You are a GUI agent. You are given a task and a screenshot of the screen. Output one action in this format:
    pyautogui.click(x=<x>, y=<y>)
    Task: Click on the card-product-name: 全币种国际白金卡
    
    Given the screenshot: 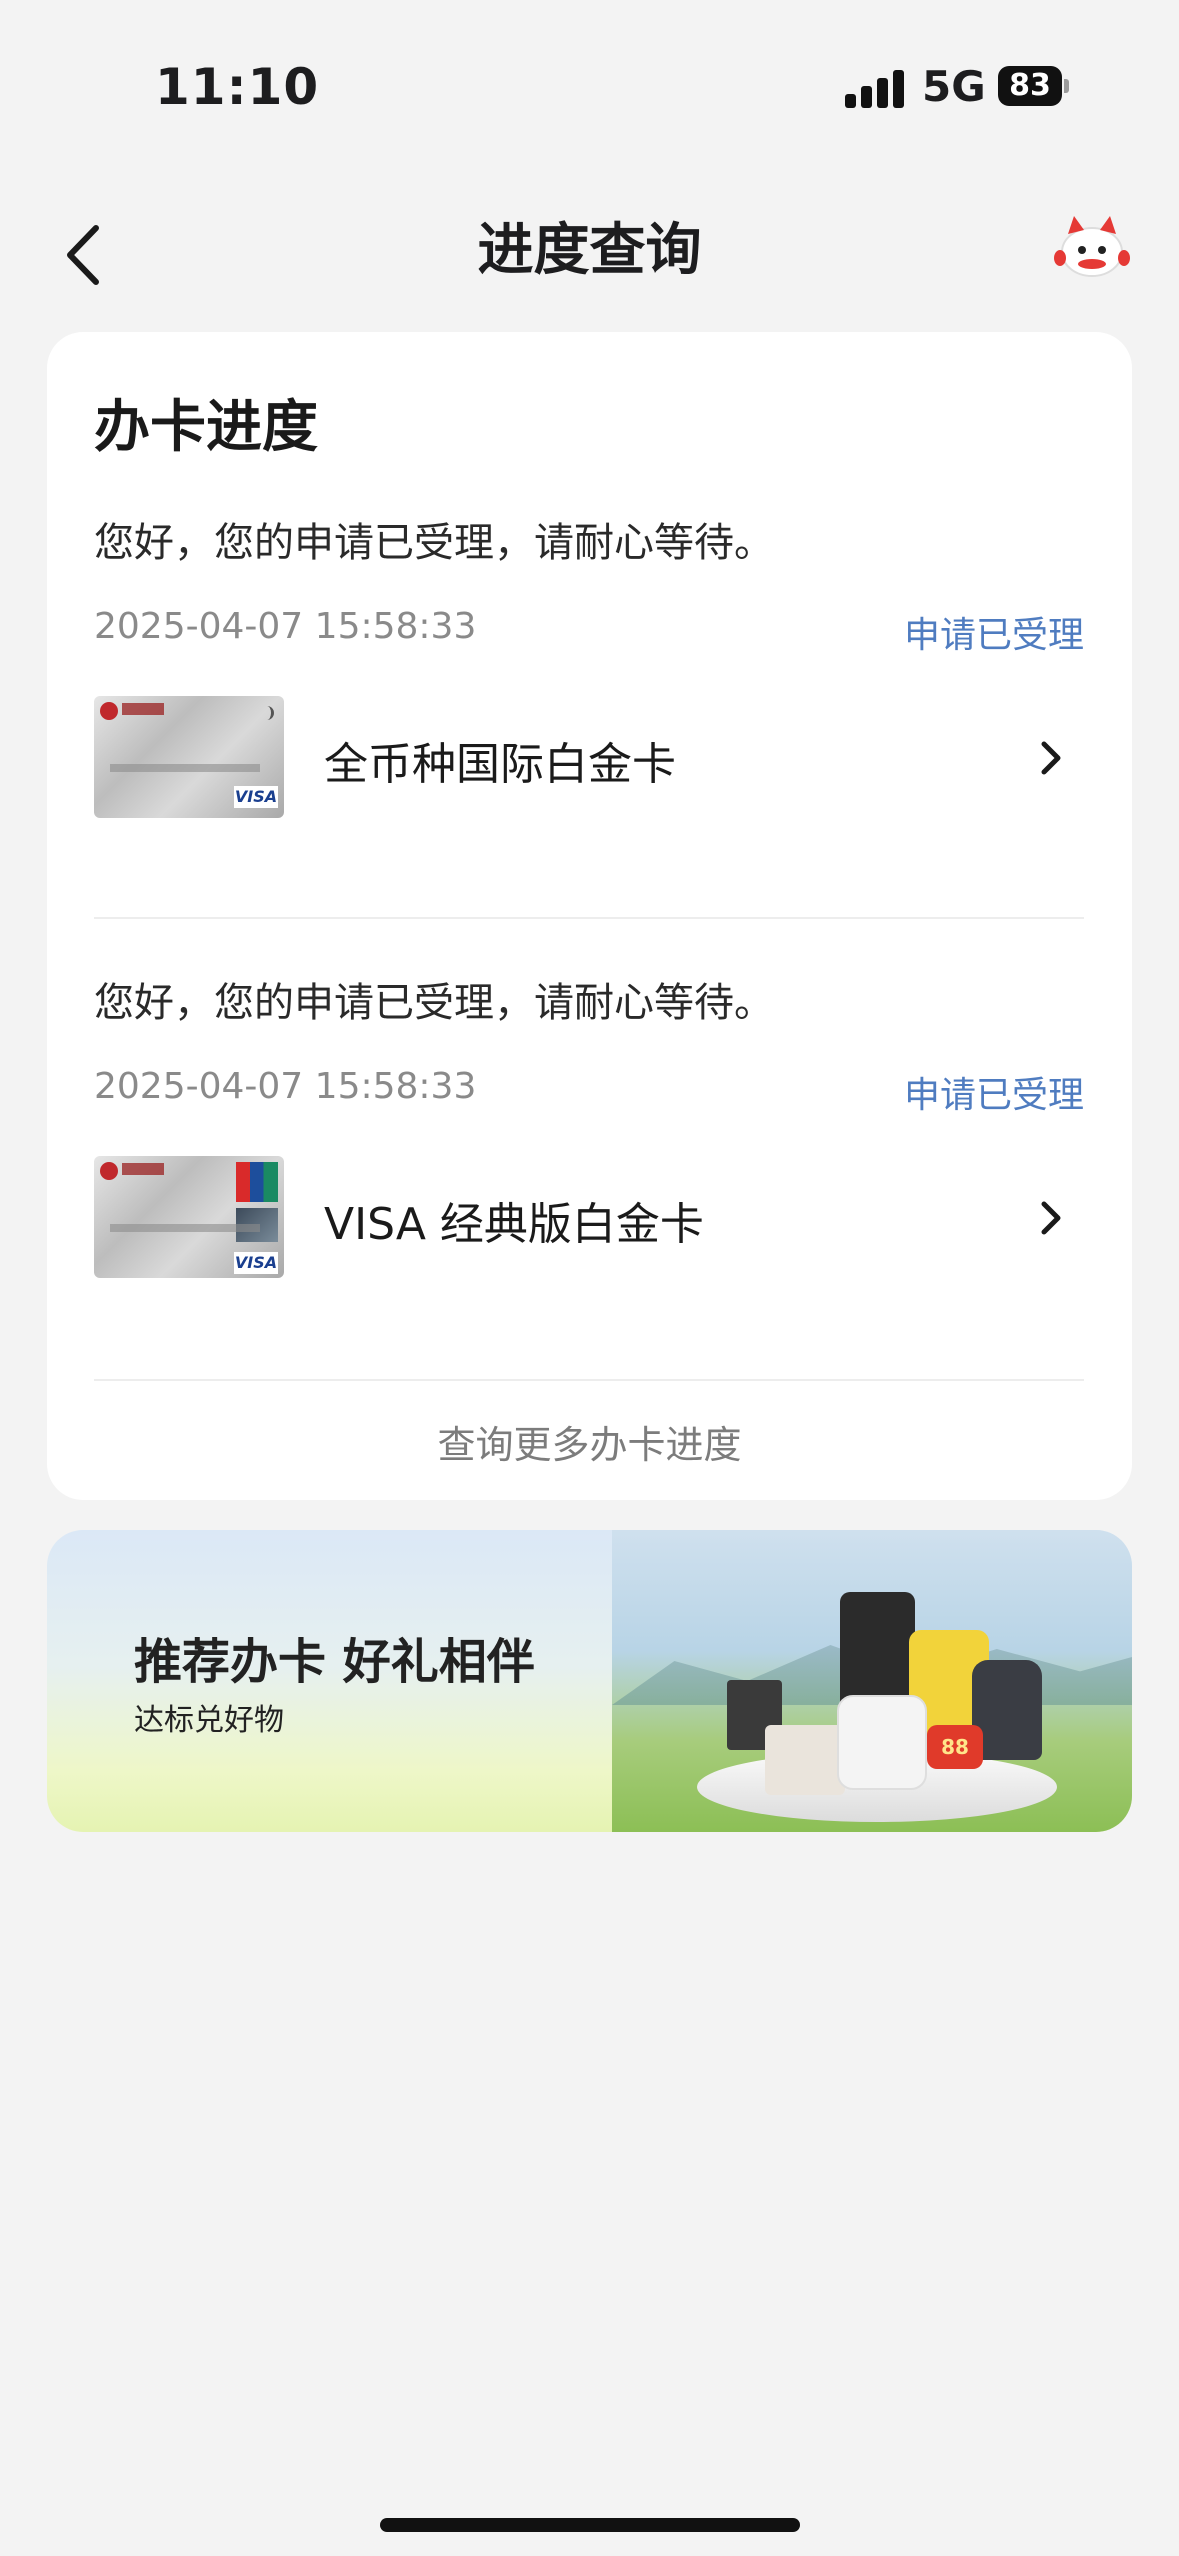 What is the action you would take?
    pyautogui.click(x=500, y=764)
    